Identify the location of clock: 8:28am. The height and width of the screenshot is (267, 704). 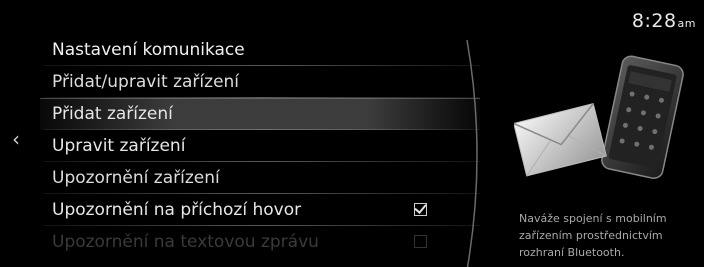
(664, 21).